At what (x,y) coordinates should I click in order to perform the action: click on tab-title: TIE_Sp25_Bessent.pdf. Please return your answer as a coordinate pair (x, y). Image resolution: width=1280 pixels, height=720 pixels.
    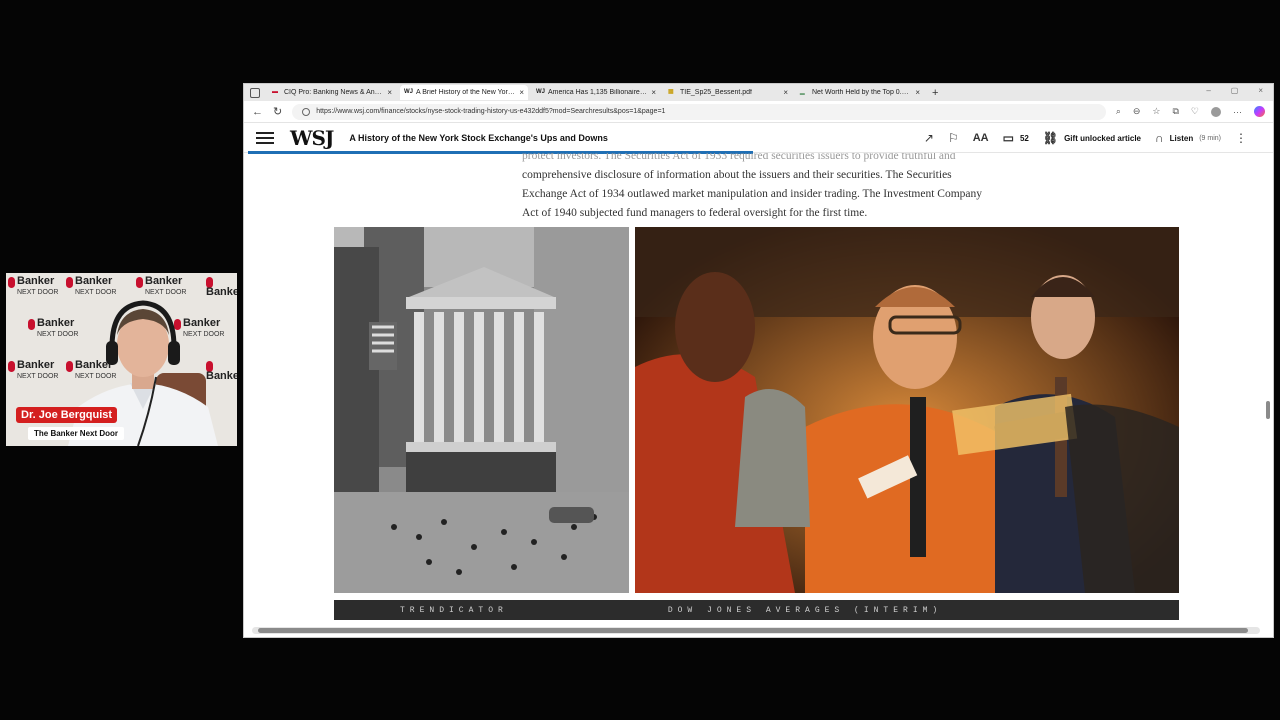
    Looking at the image, I should click on (716, 92).